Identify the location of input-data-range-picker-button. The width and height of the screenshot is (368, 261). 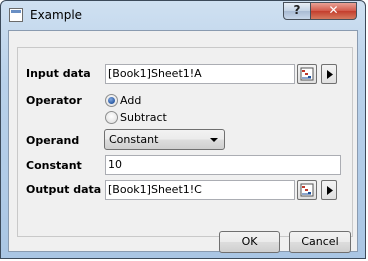
(307, 74).